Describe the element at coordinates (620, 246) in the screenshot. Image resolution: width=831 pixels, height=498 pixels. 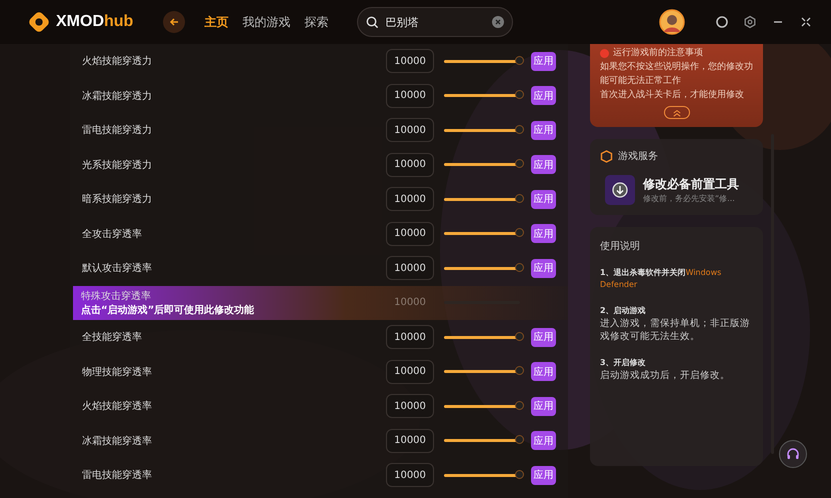
I see `card-title: 使用说明` at that location.